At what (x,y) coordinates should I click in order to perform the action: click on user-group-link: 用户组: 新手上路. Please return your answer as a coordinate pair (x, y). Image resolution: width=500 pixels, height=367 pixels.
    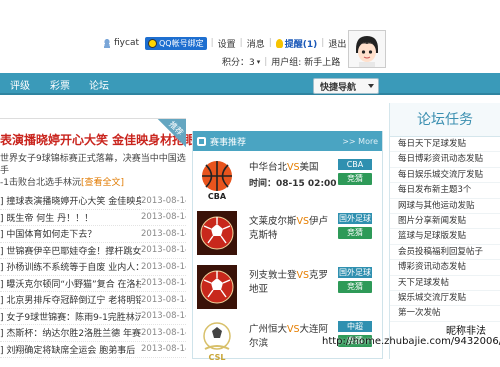
    Looking at the image, I should click on (305, 61).